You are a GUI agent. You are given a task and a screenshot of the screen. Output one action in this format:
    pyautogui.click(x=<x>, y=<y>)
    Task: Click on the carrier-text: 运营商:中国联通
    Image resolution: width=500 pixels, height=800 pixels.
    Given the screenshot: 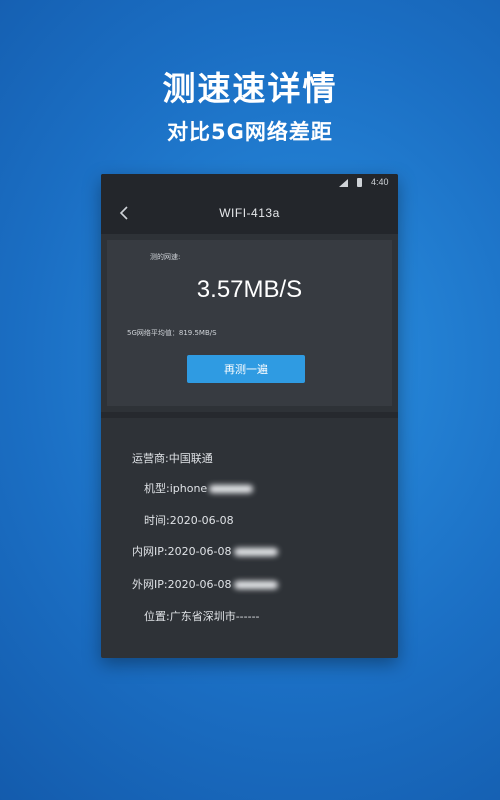 What is the action you would take?
    pyautogui.click(x=172, y=458)
    